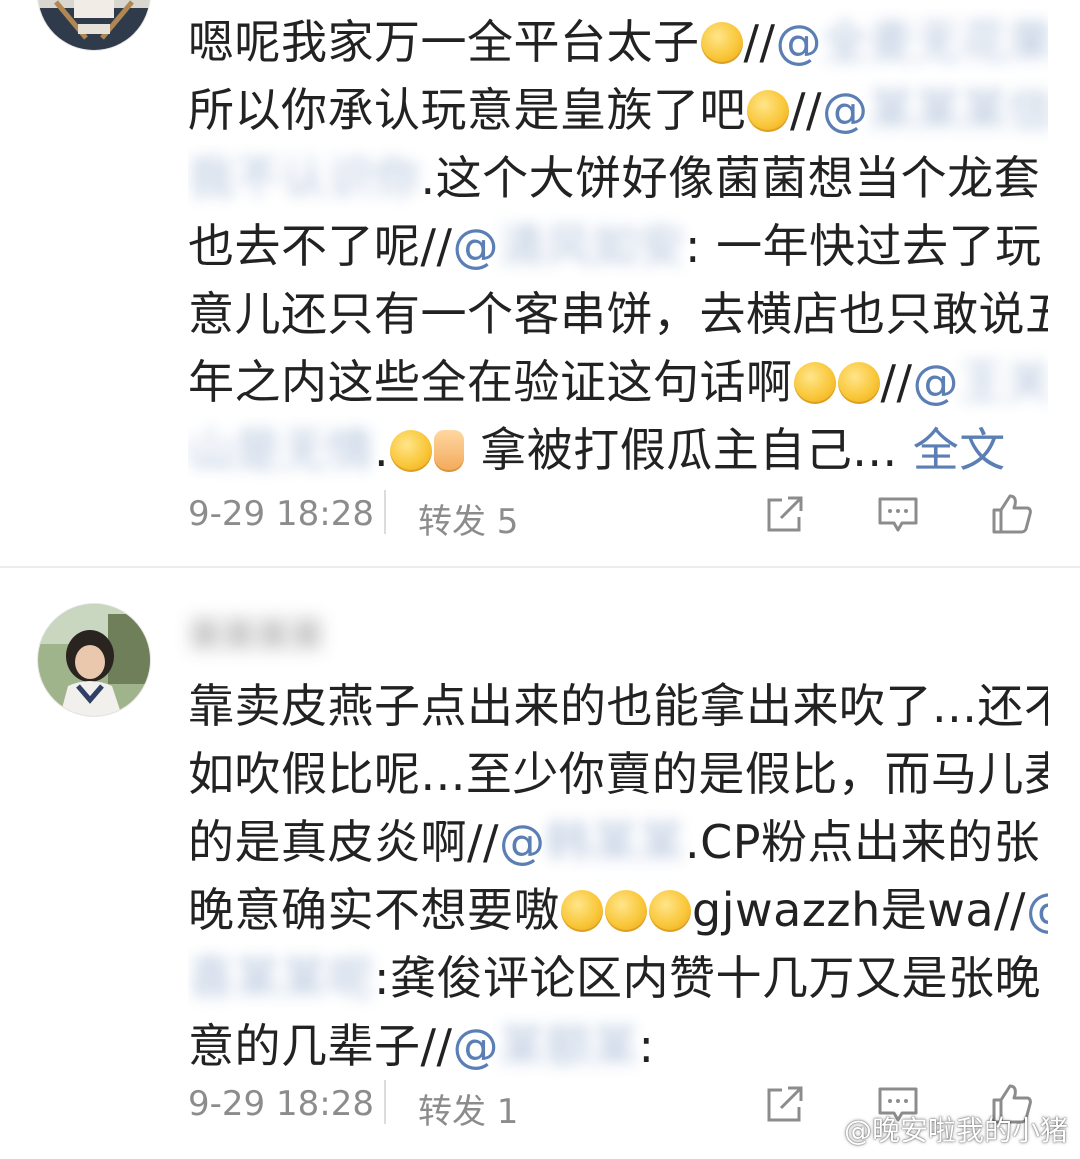  I want to click on text-segment: 靠卖皮燕子点出来的也能拿出来吹了...还不, so click(618, 706).